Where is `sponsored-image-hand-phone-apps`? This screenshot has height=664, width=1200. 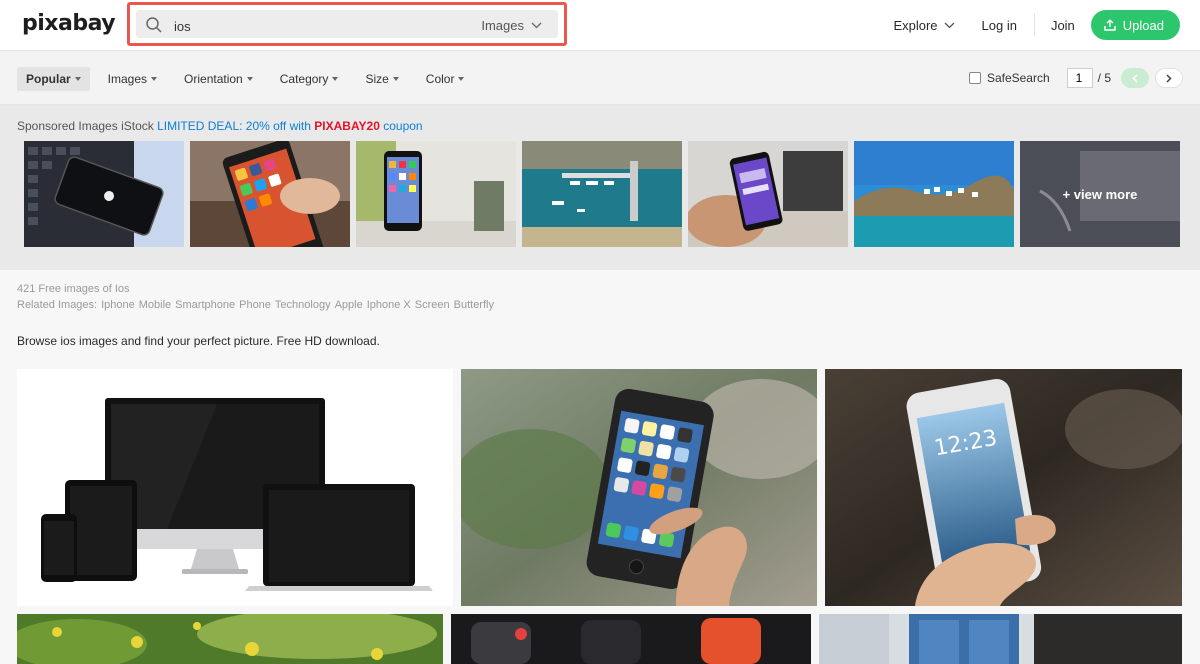 sponsored-image-hand-phone-apps is located at coordinates (270, 194).